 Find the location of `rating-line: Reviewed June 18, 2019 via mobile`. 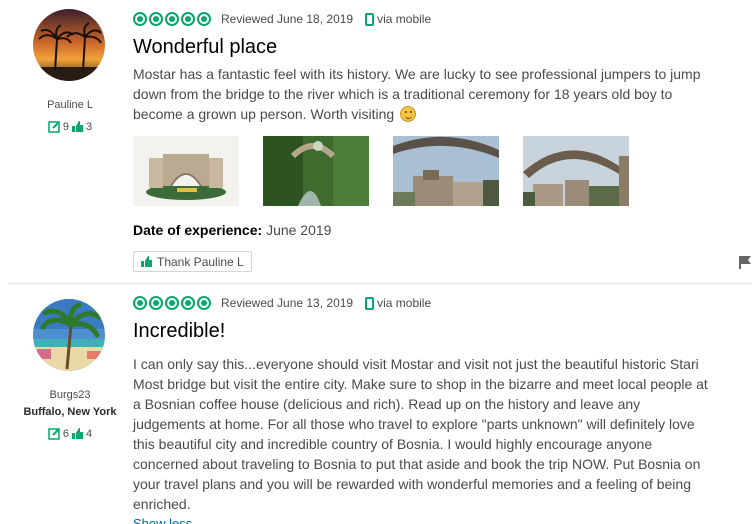

rating-line: Reviewed June 18, 2019 via mobile is located at coordinates (282, 19).